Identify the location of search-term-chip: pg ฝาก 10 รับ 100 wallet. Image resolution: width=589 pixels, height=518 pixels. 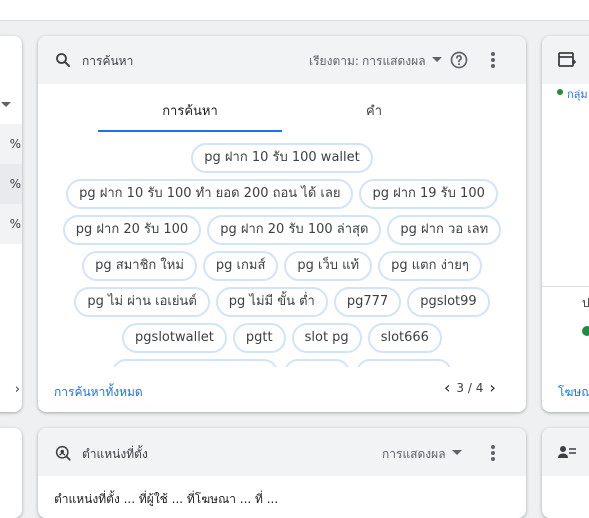
(282, 158).